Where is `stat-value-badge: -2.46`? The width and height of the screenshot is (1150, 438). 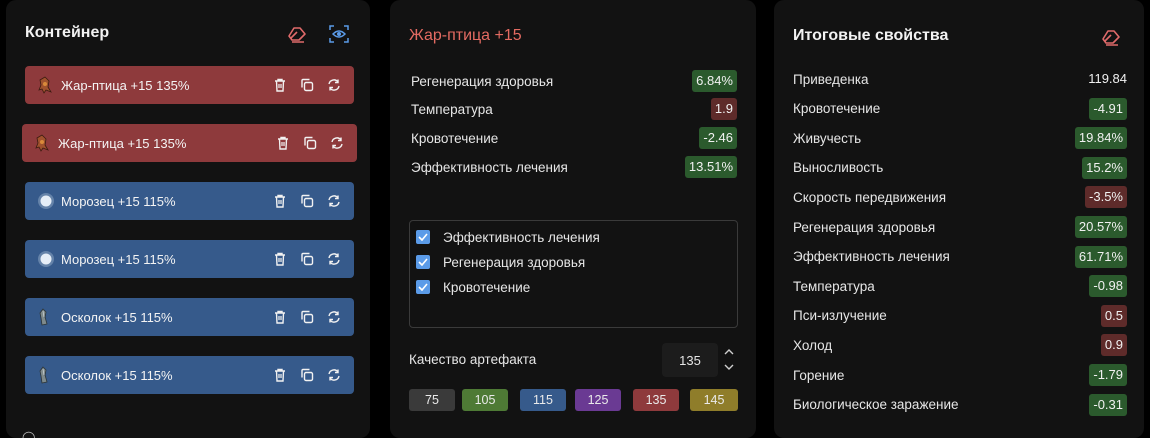 stat-value-badge: -2.46 is located at coordinates (718, 138).